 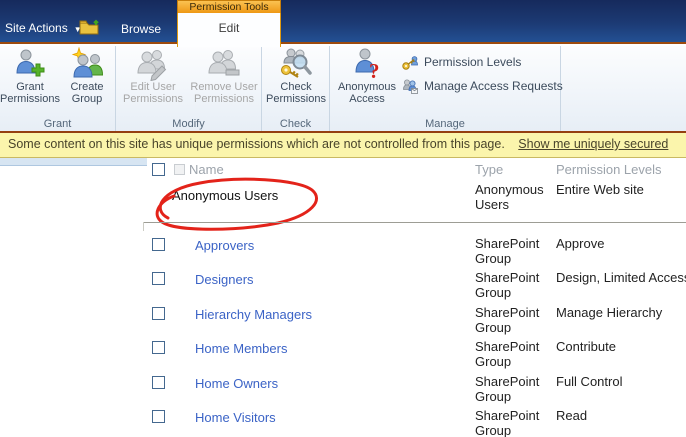 What do you see at coordinates (609, 169) in the screenshot?
I see `column-header-permission-levels: Permission Levels` at bounding box center [609, 169].